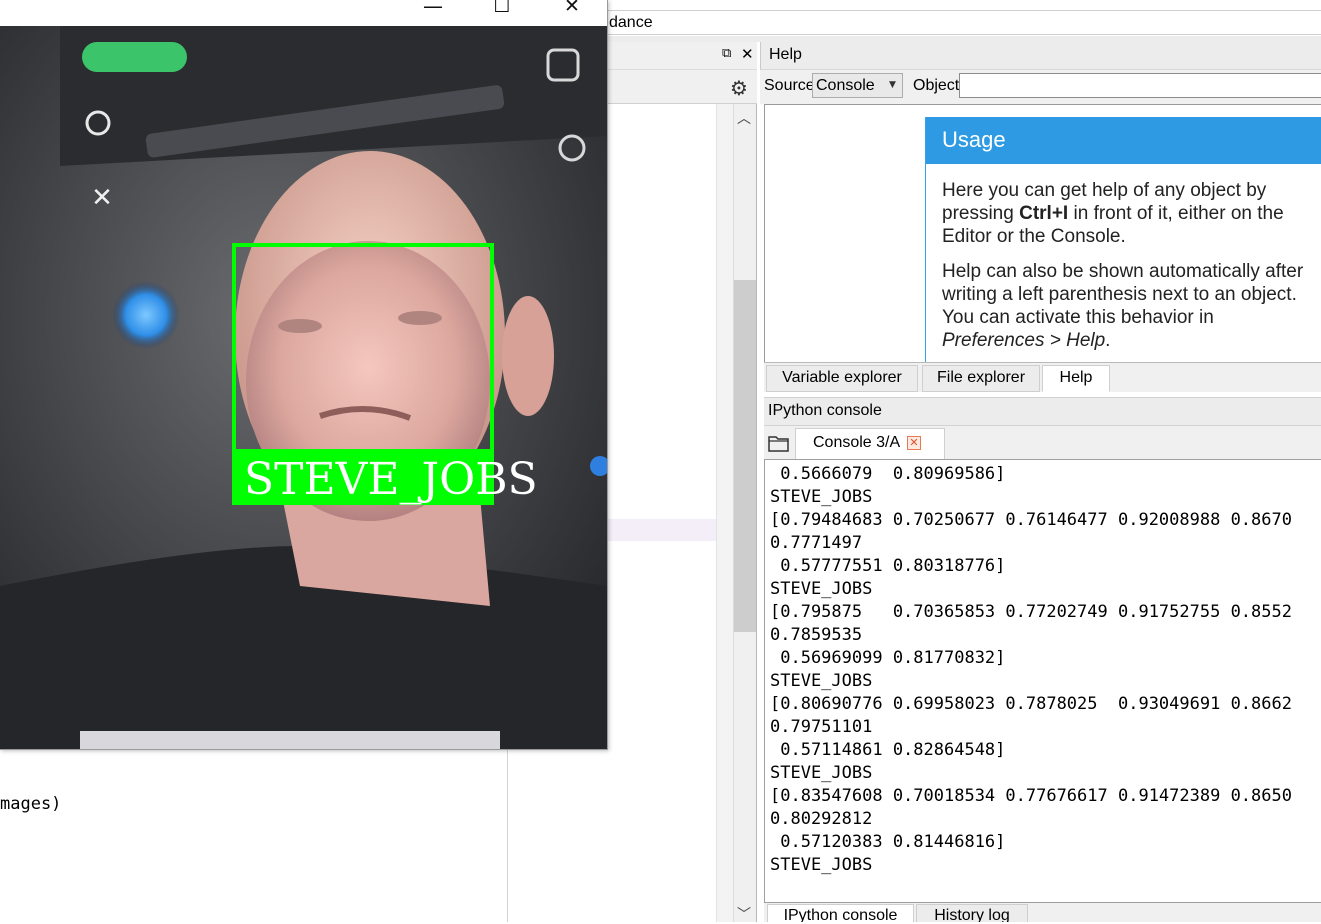 This screenshot has width=1321, height=924. I want to click on object-input, so click(1140, 85).